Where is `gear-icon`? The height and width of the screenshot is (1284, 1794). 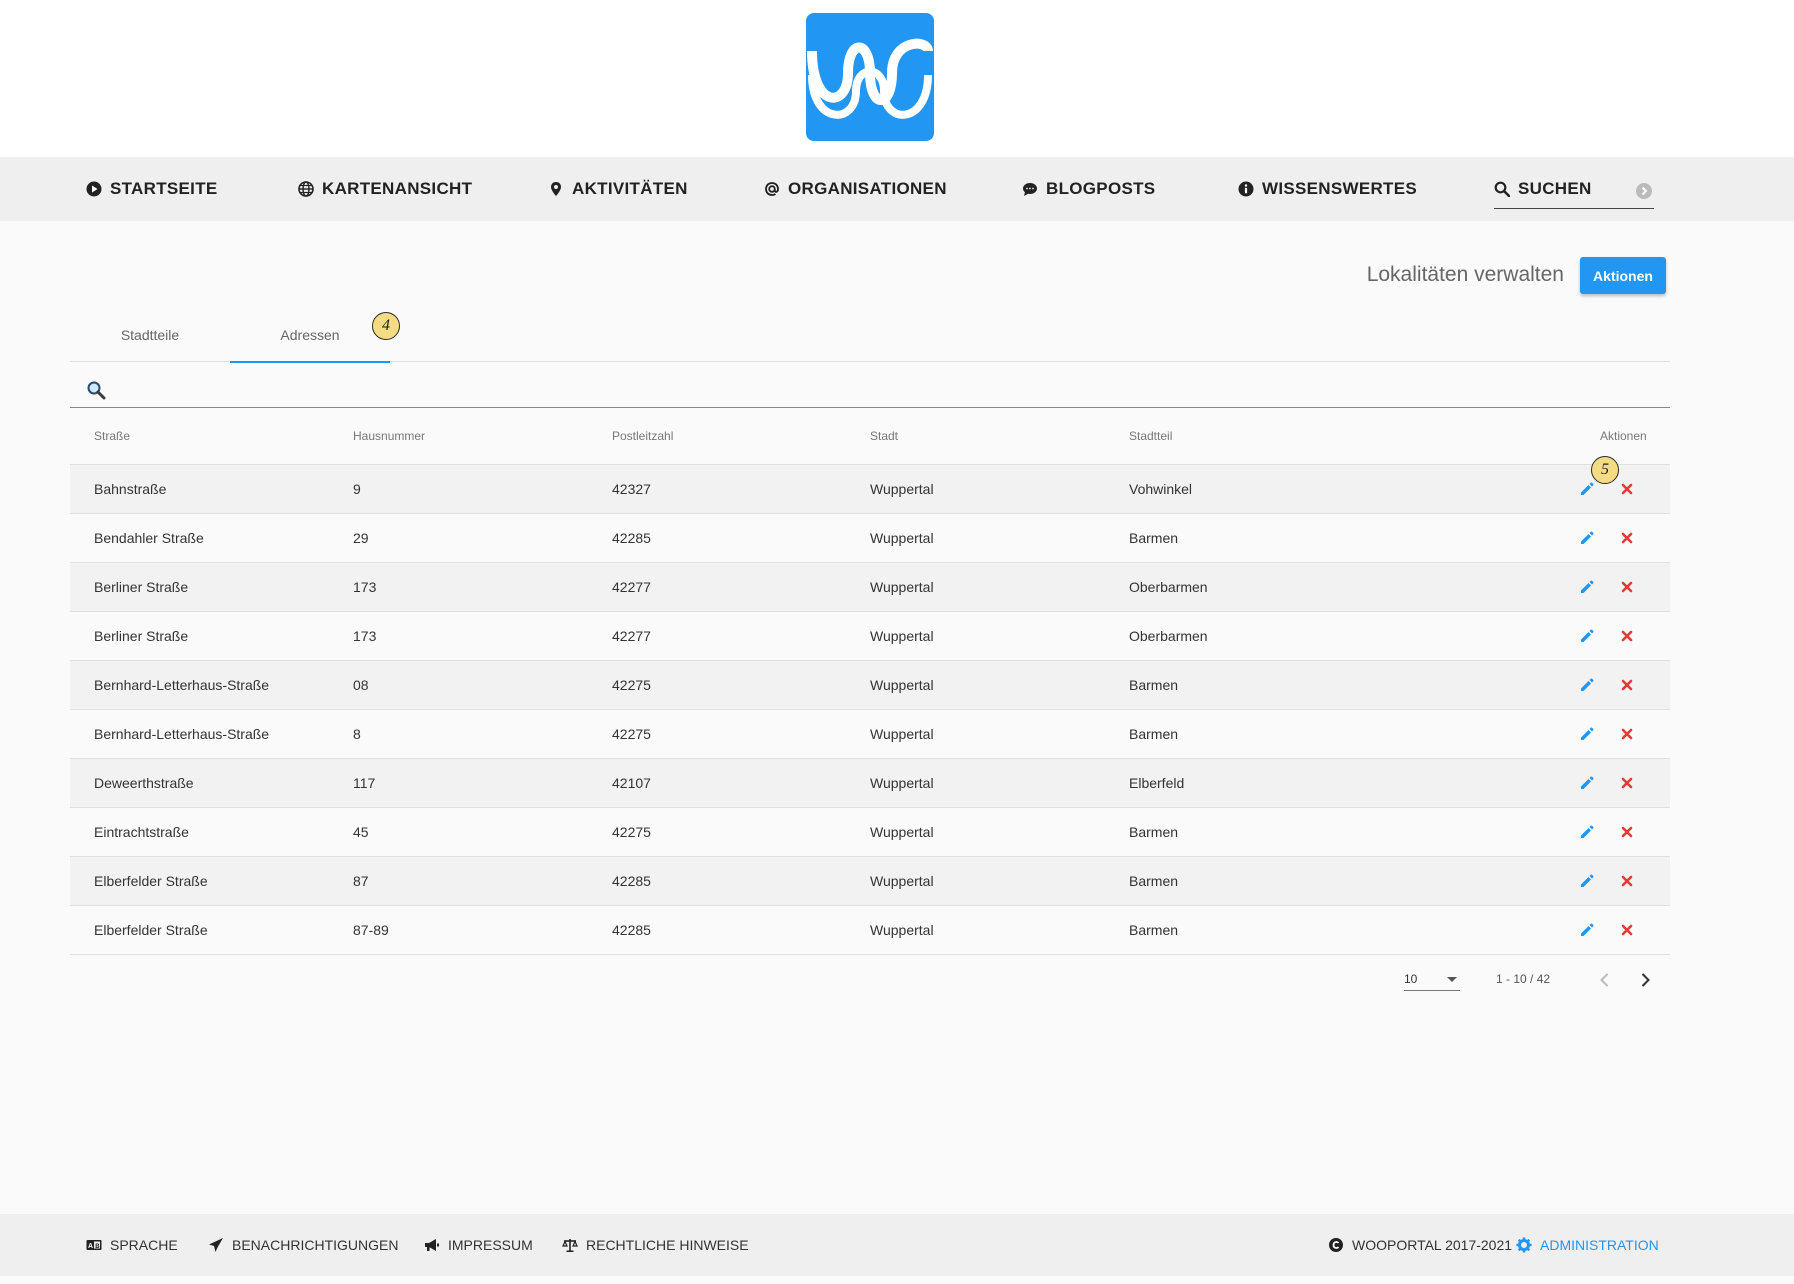 gear-icon is located at coordinates (1524, 1245).